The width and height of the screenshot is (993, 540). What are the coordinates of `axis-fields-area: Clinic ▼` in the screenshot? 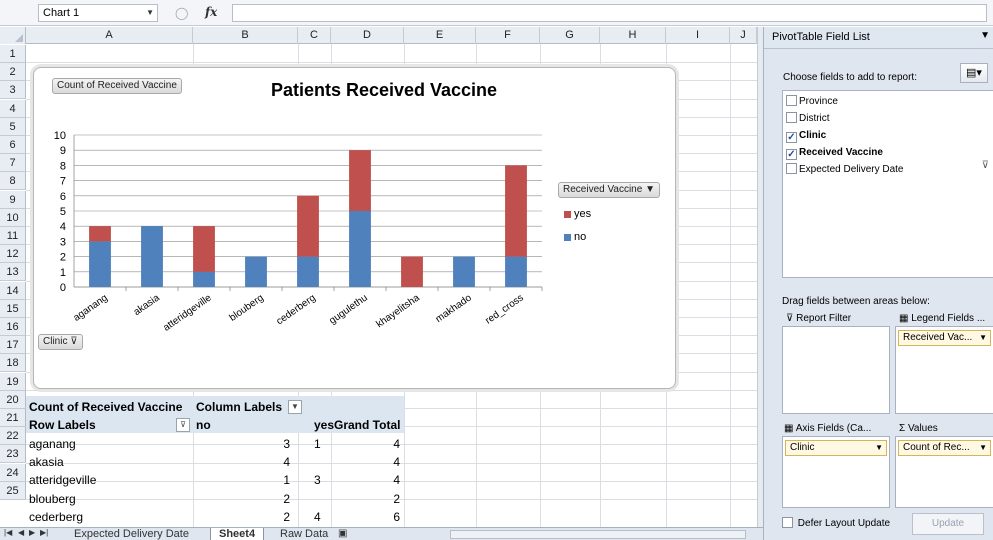 It's located at (836, 472).